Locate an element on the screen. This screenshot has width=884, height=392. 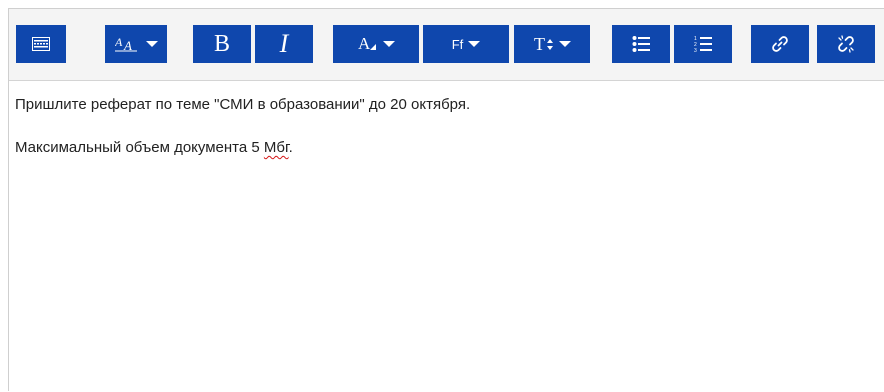
italic-icon: I is located at coordinates (284, 43).